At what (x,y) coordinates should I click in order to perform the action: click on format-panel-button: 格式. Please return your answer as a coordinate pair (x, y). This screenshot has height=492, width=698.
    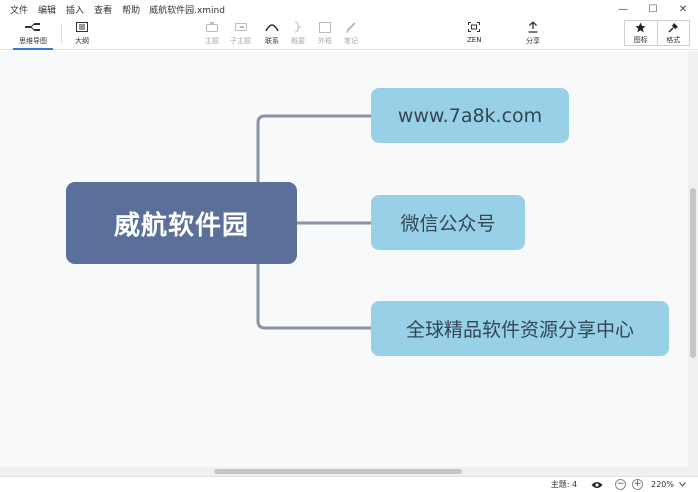
    Looking at the image, I should click on (673, 33).